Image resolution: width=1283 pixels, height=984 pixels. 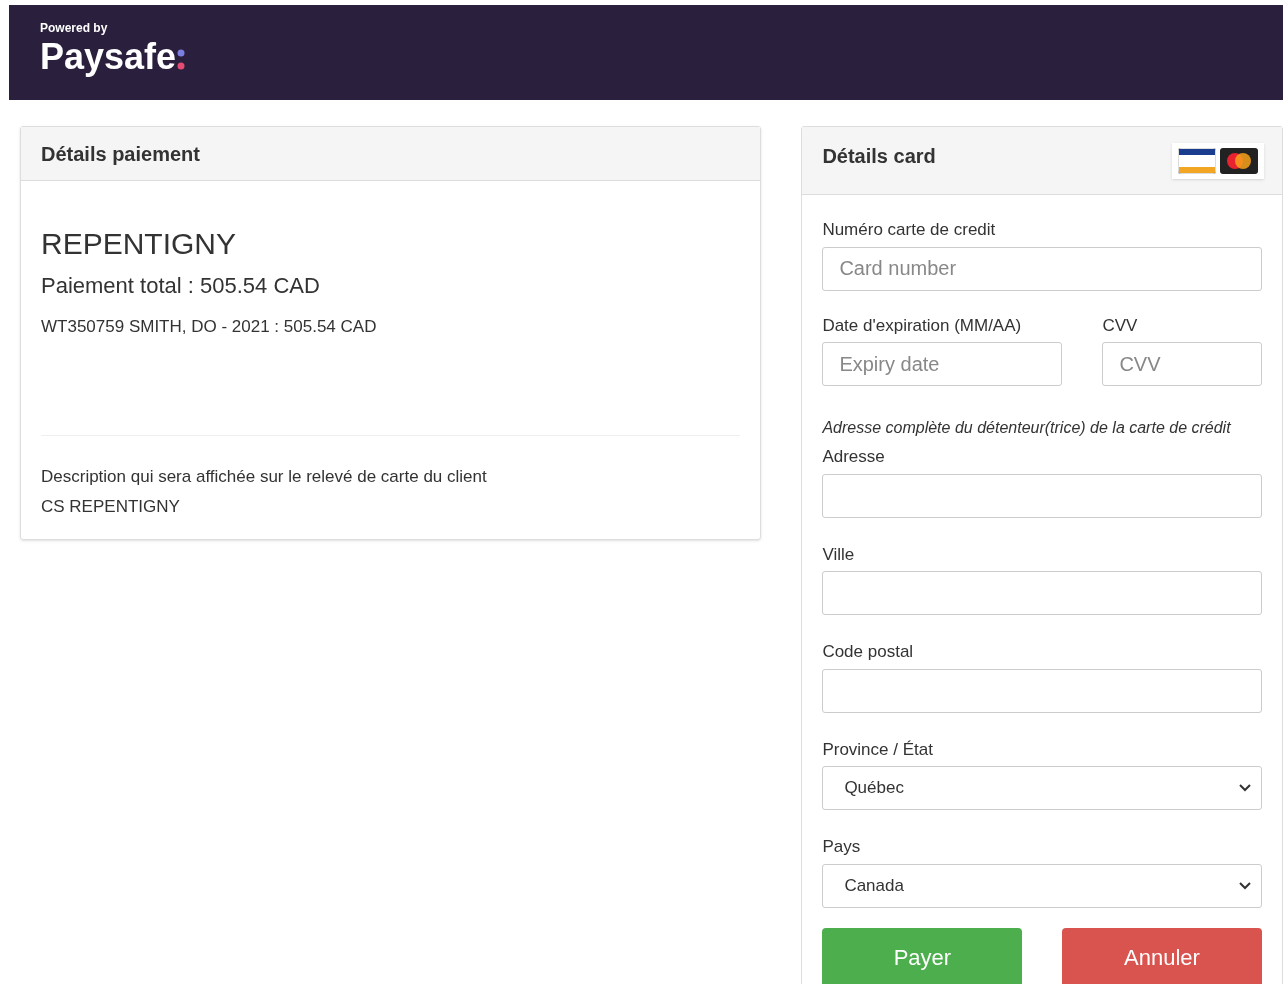 What do you see at coordinates (120, 154) in the screenshot?
I see `panel-title: Détails paiement` at bounding box center [120, 154].